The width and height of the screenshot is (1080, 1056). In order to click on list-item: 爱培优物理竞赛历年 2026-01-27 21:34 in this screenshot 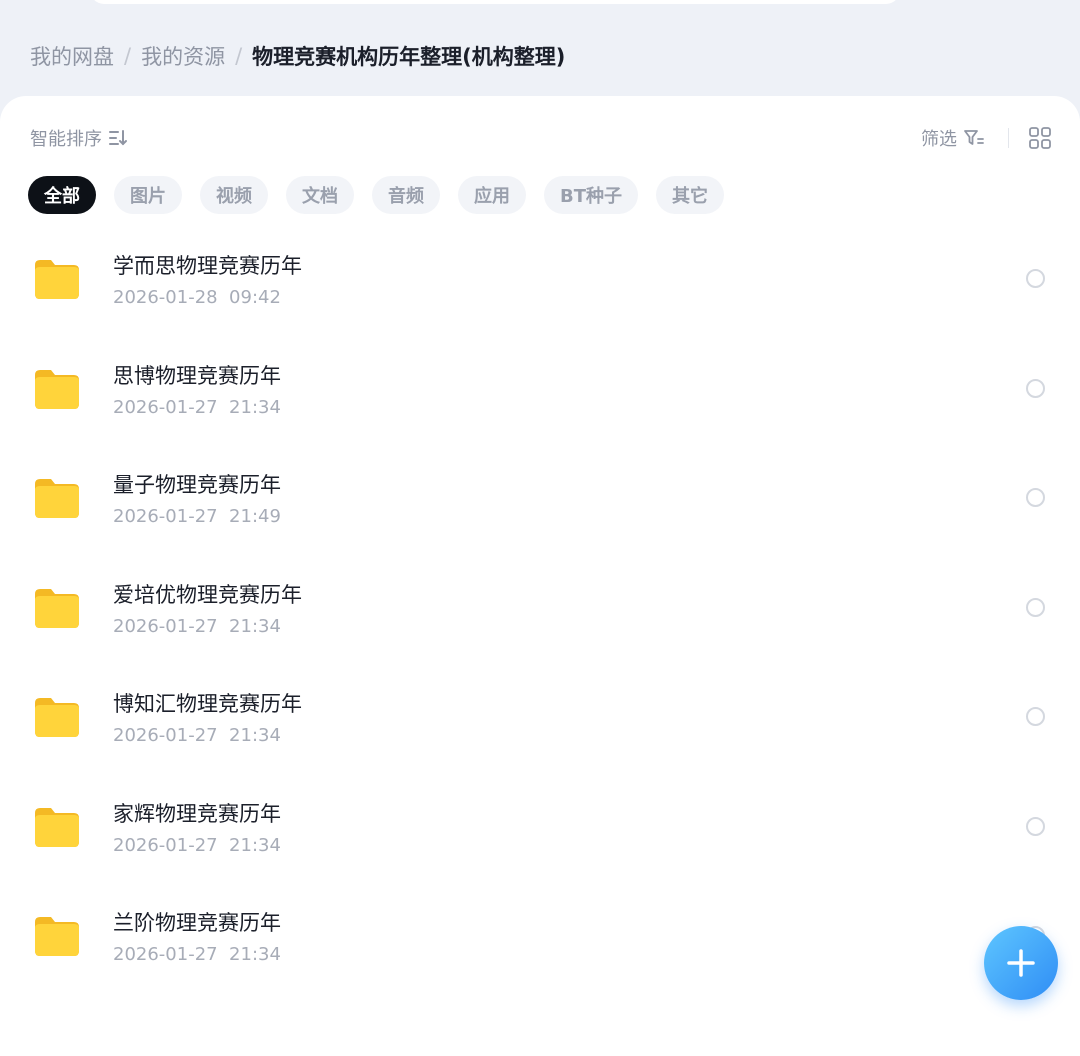, I will do `click(540, 612)`.